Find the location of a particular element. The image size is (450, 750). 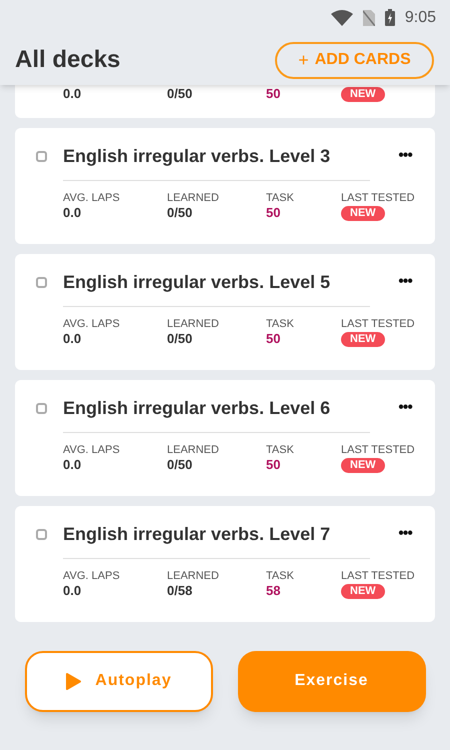

status-time: 9:05 is located at coordinates (420, 18).